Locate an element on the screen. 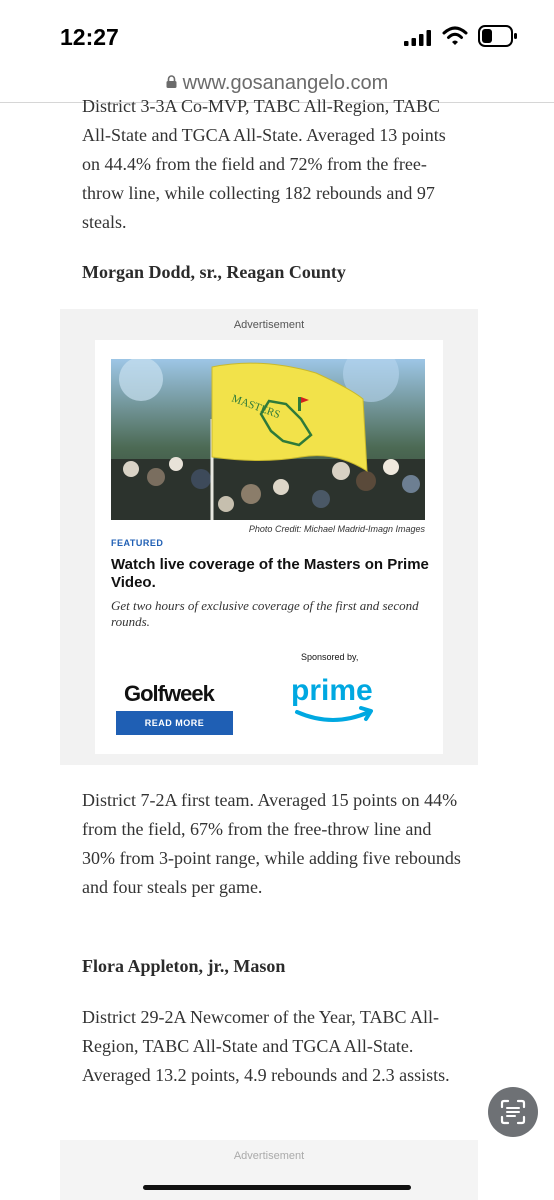 This screenshot has width=554, height=1200. status-time: 12:27 is located at coordinates (89, 37).